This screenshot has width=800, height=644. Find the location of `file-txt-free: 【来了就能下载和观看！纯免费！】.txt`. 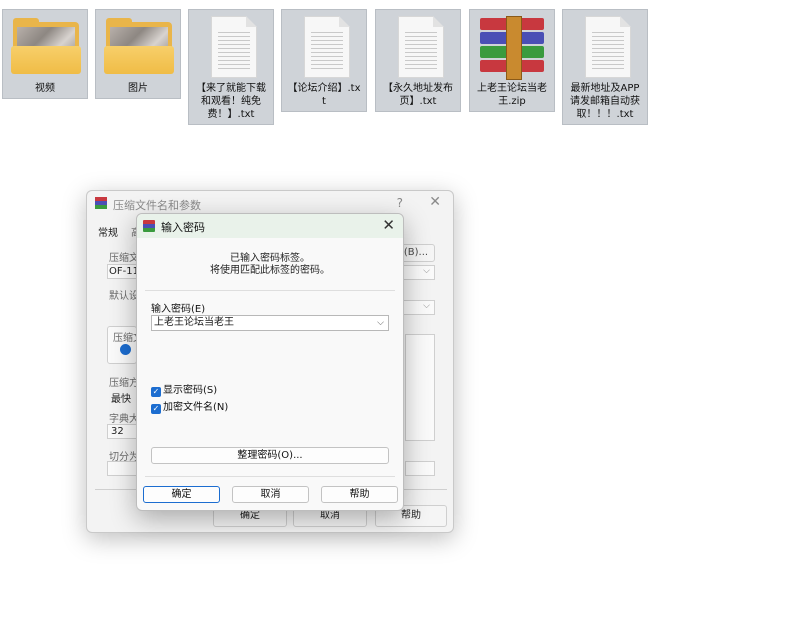

file-txt-free: 【来了就能下载和观看！纯免费！】.txt is located at coordinates (231, 67).